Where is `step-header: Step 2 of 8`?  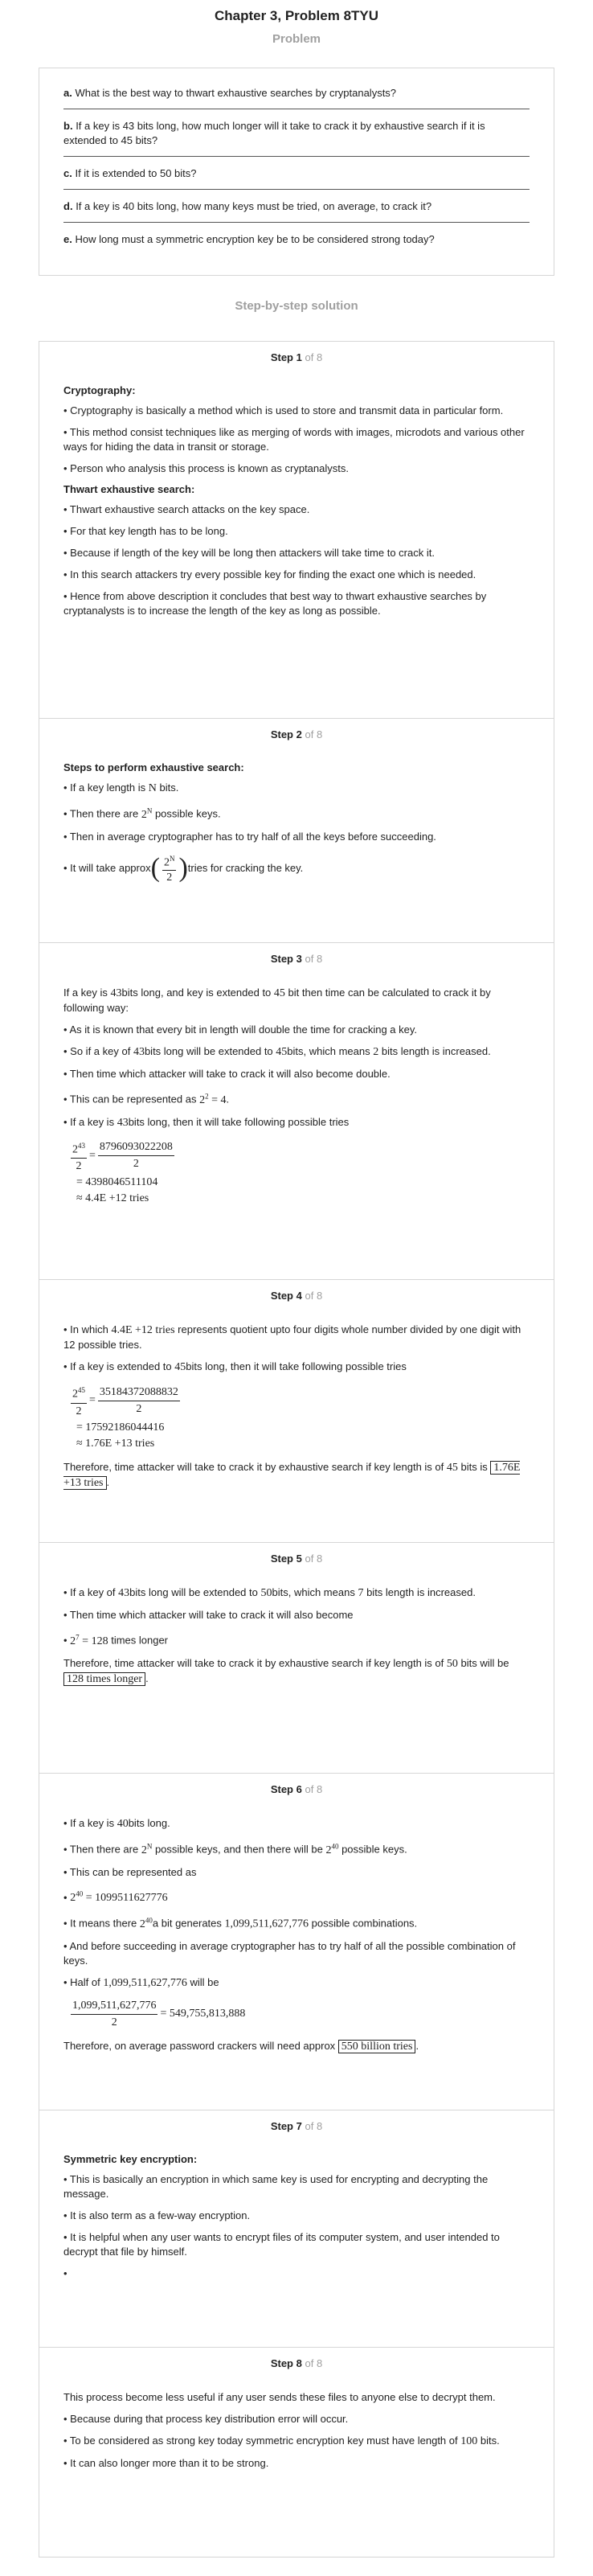 step-header: Step 2 of 8 is located at coordinates (296, 734).